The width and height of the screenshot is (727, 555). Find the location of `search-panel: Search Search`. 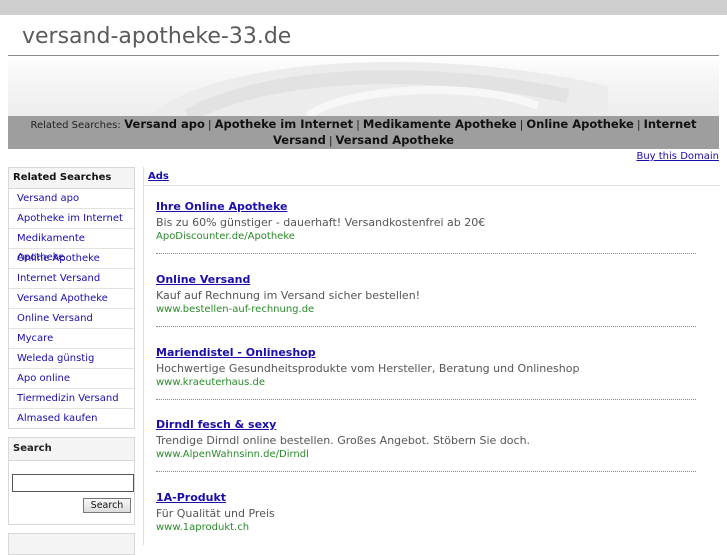

search-panel: Search Search is located at coordinates (71, 481).